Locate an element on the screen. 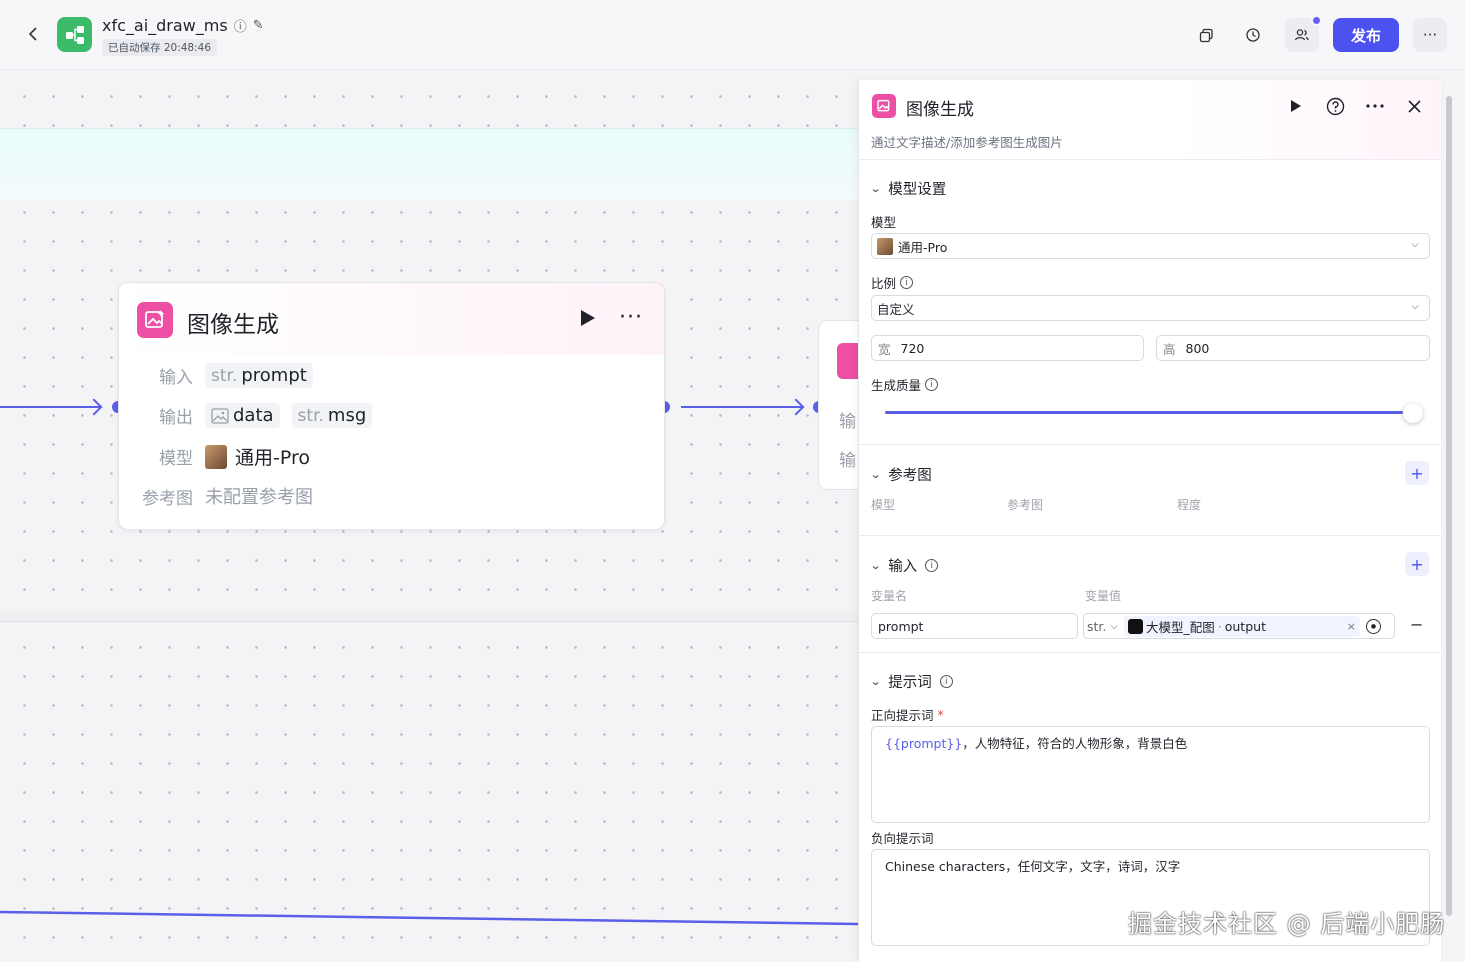 The image size is (1465, 962). arrow-icon is located at coordinates (796, 407).